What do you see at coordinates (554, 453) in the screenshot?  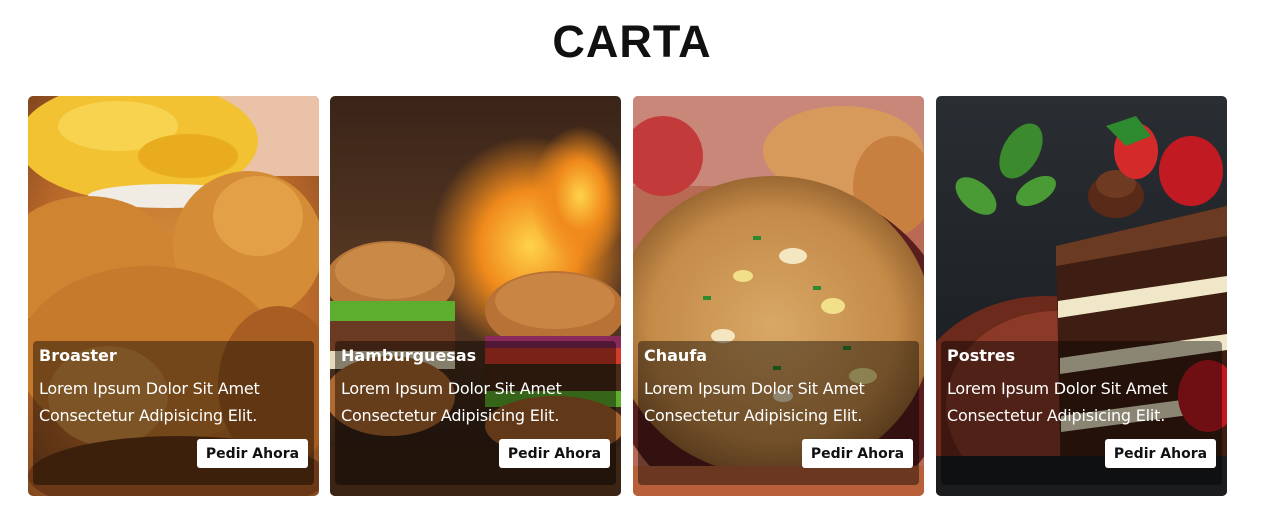 I see `order-button-hamburguesas: Pedir Ahora` at bounding box center [554, 453].